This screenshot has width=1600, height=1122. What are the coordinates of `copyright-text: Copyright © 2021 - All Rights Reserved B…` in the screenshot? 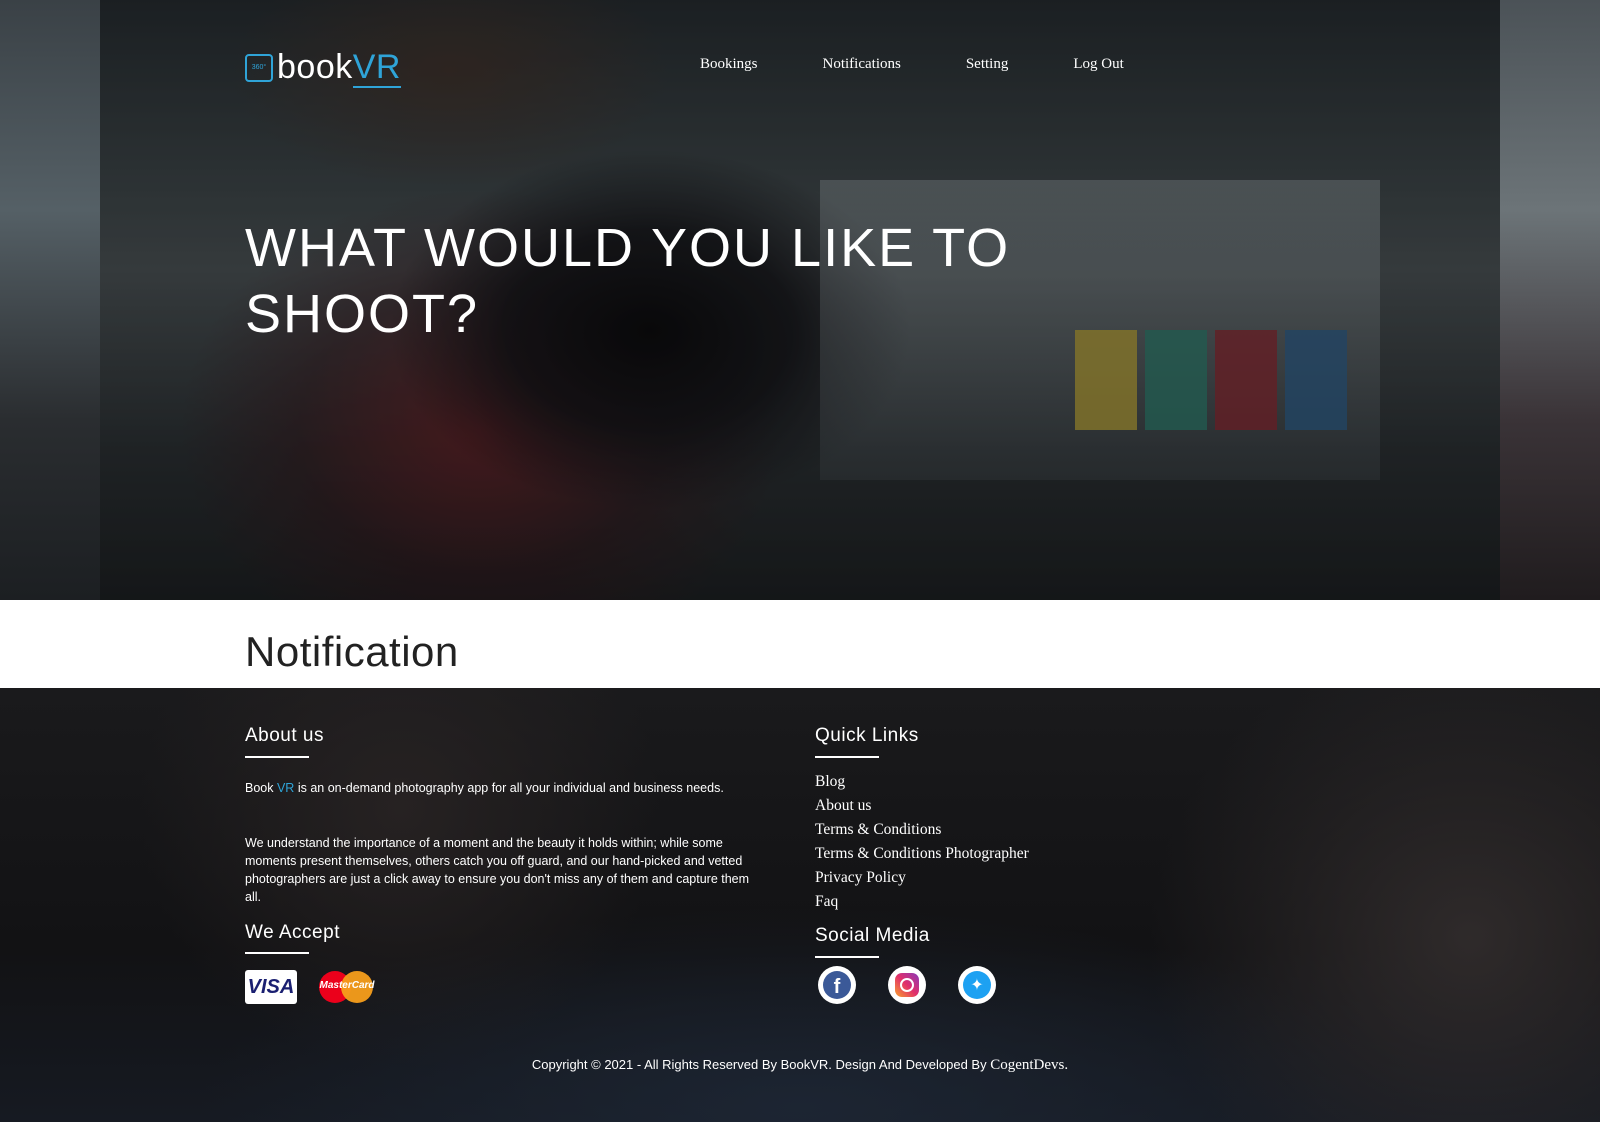 It's located at (761, 1064).